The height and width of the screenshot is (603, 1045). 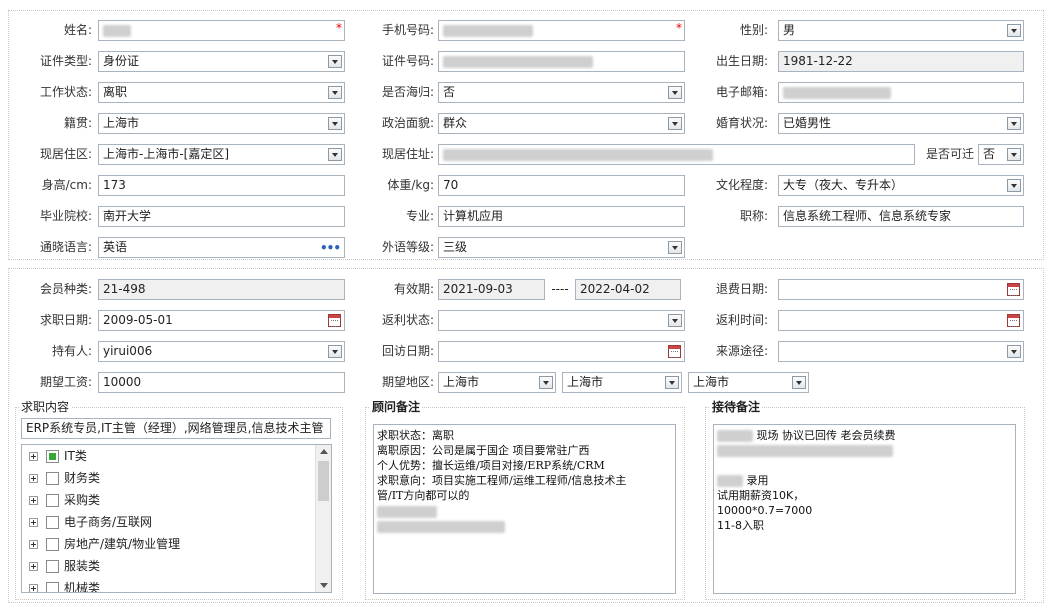 What do you see at coordinates (901, 185) in the screenshot?
I see `education-select: 大专（夜大、专升本）` at bounding box center [901, 185].